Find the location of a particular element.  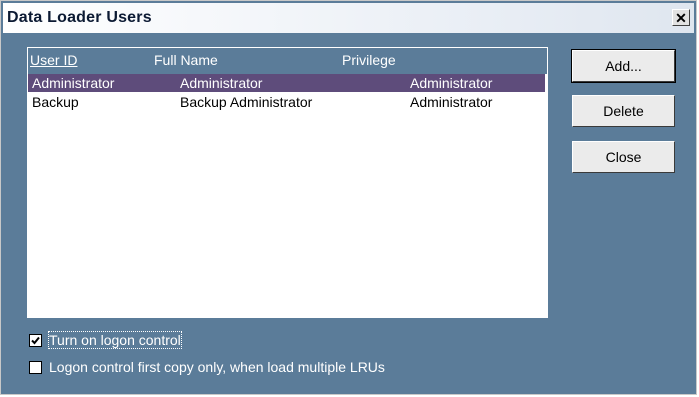

cell-full-name: Backup Administrator is located at coordinates (246, 102).